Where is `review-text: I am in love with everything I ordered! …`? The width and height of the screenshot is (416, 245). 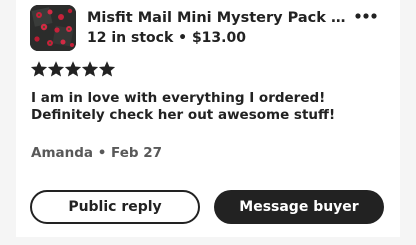
review-text: I am in love with everything I ordered! … is located at coordinates (183, 106).